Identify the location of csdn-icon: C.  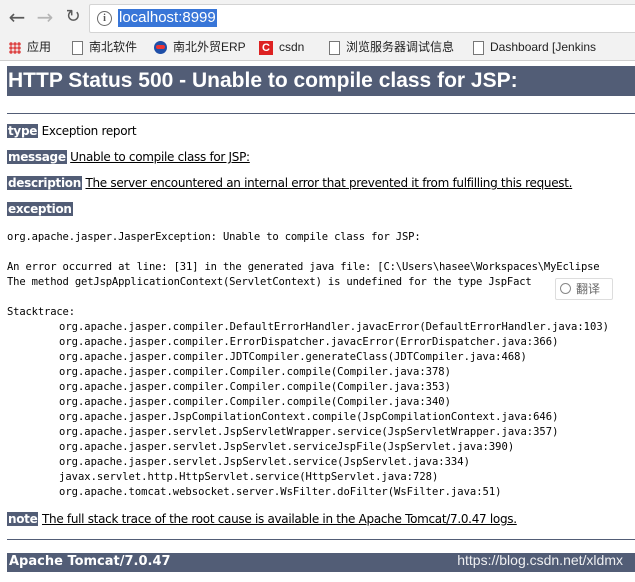
(266, 47).